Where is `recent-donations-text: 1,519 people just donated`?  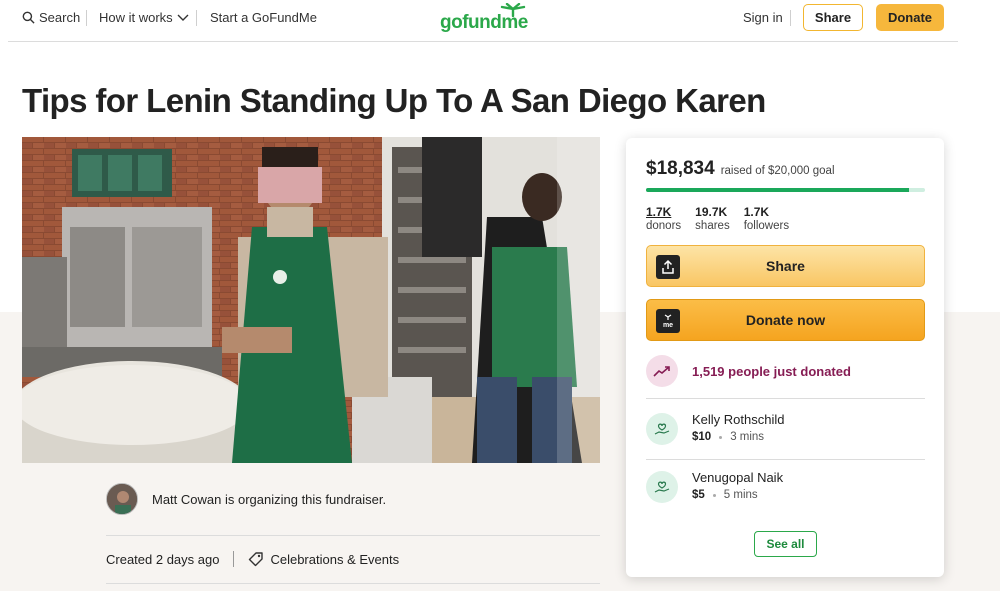 recent-donations-text: 1,519 people just donated is located at coordinates (771, 371).